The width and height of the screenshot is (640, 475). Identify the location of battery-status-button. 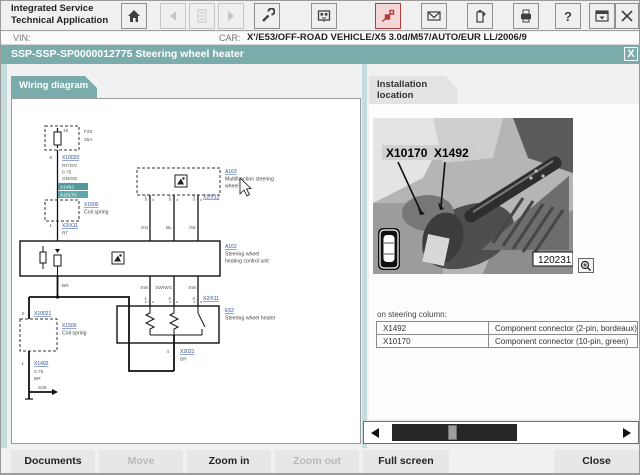
(480, 16).